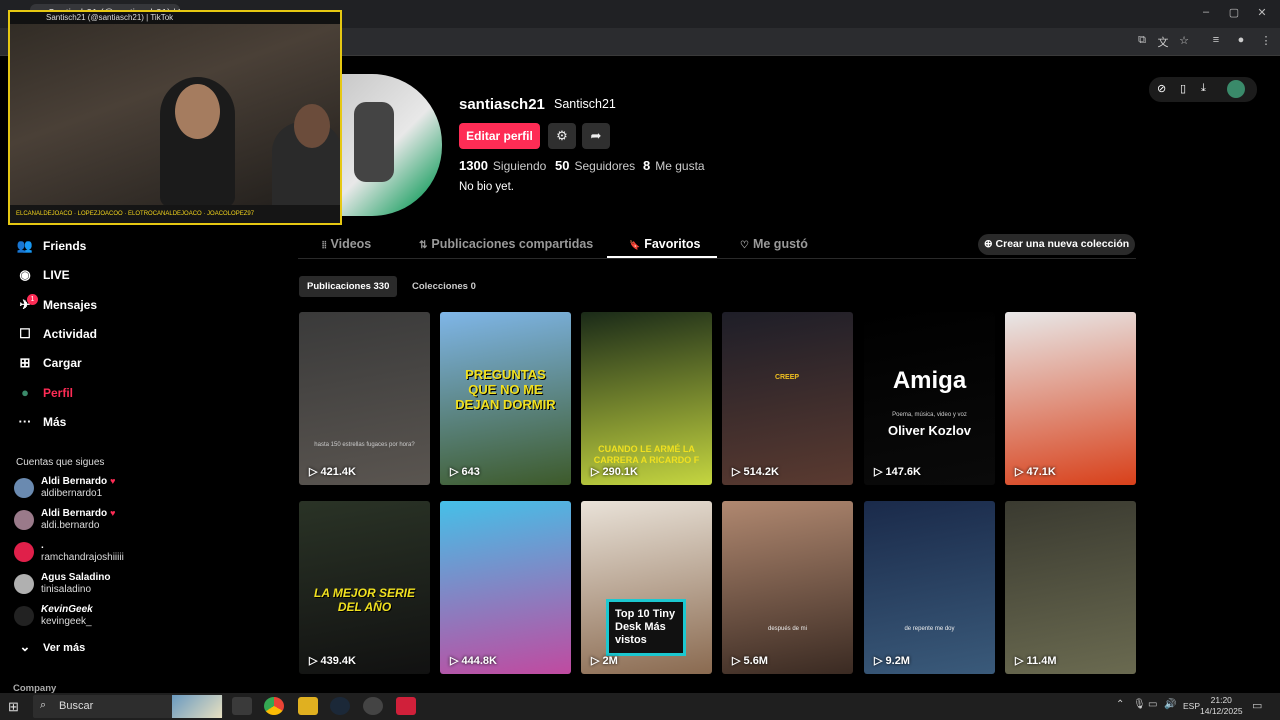 This screenshot has height=720, width=1280. Describe the element at coordinates (392, 145) in the screenshot. I see `profile-avatar` at that location.